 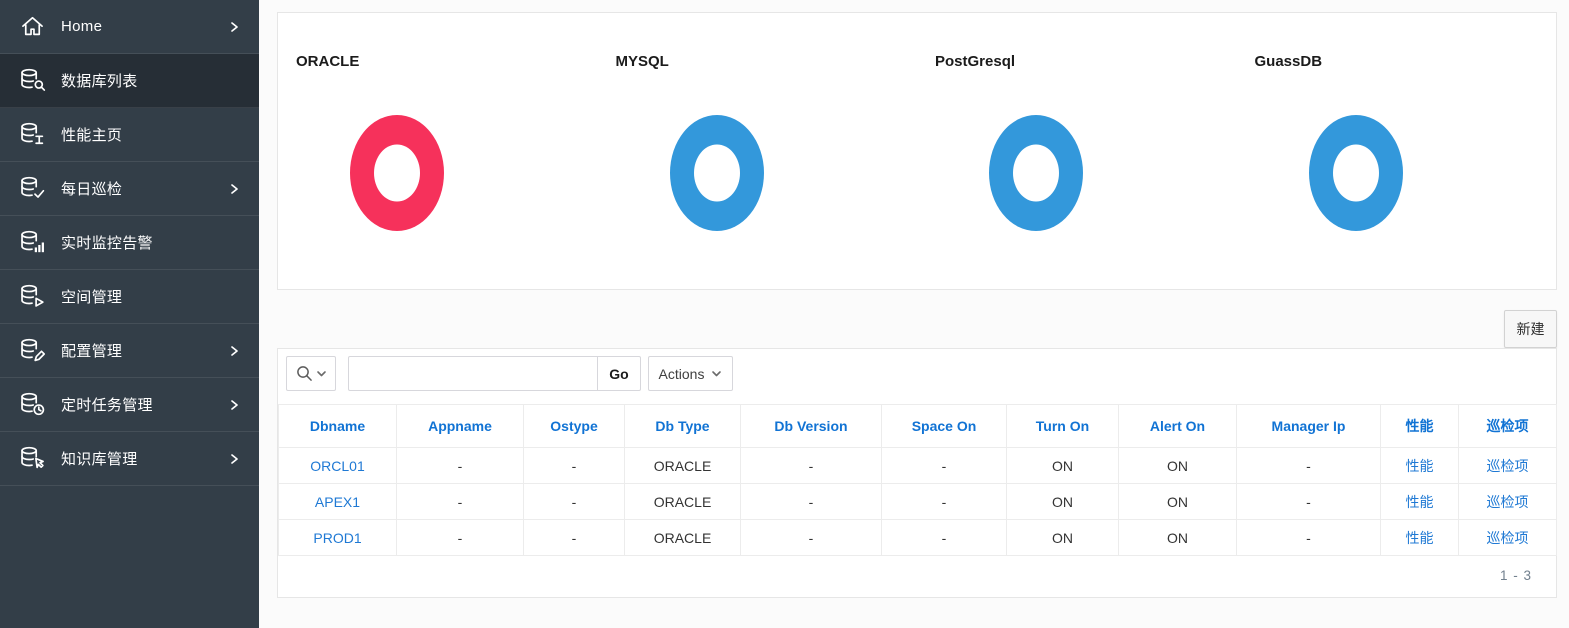 I want to click on database-chart-icon, so click(x=32, y=241).